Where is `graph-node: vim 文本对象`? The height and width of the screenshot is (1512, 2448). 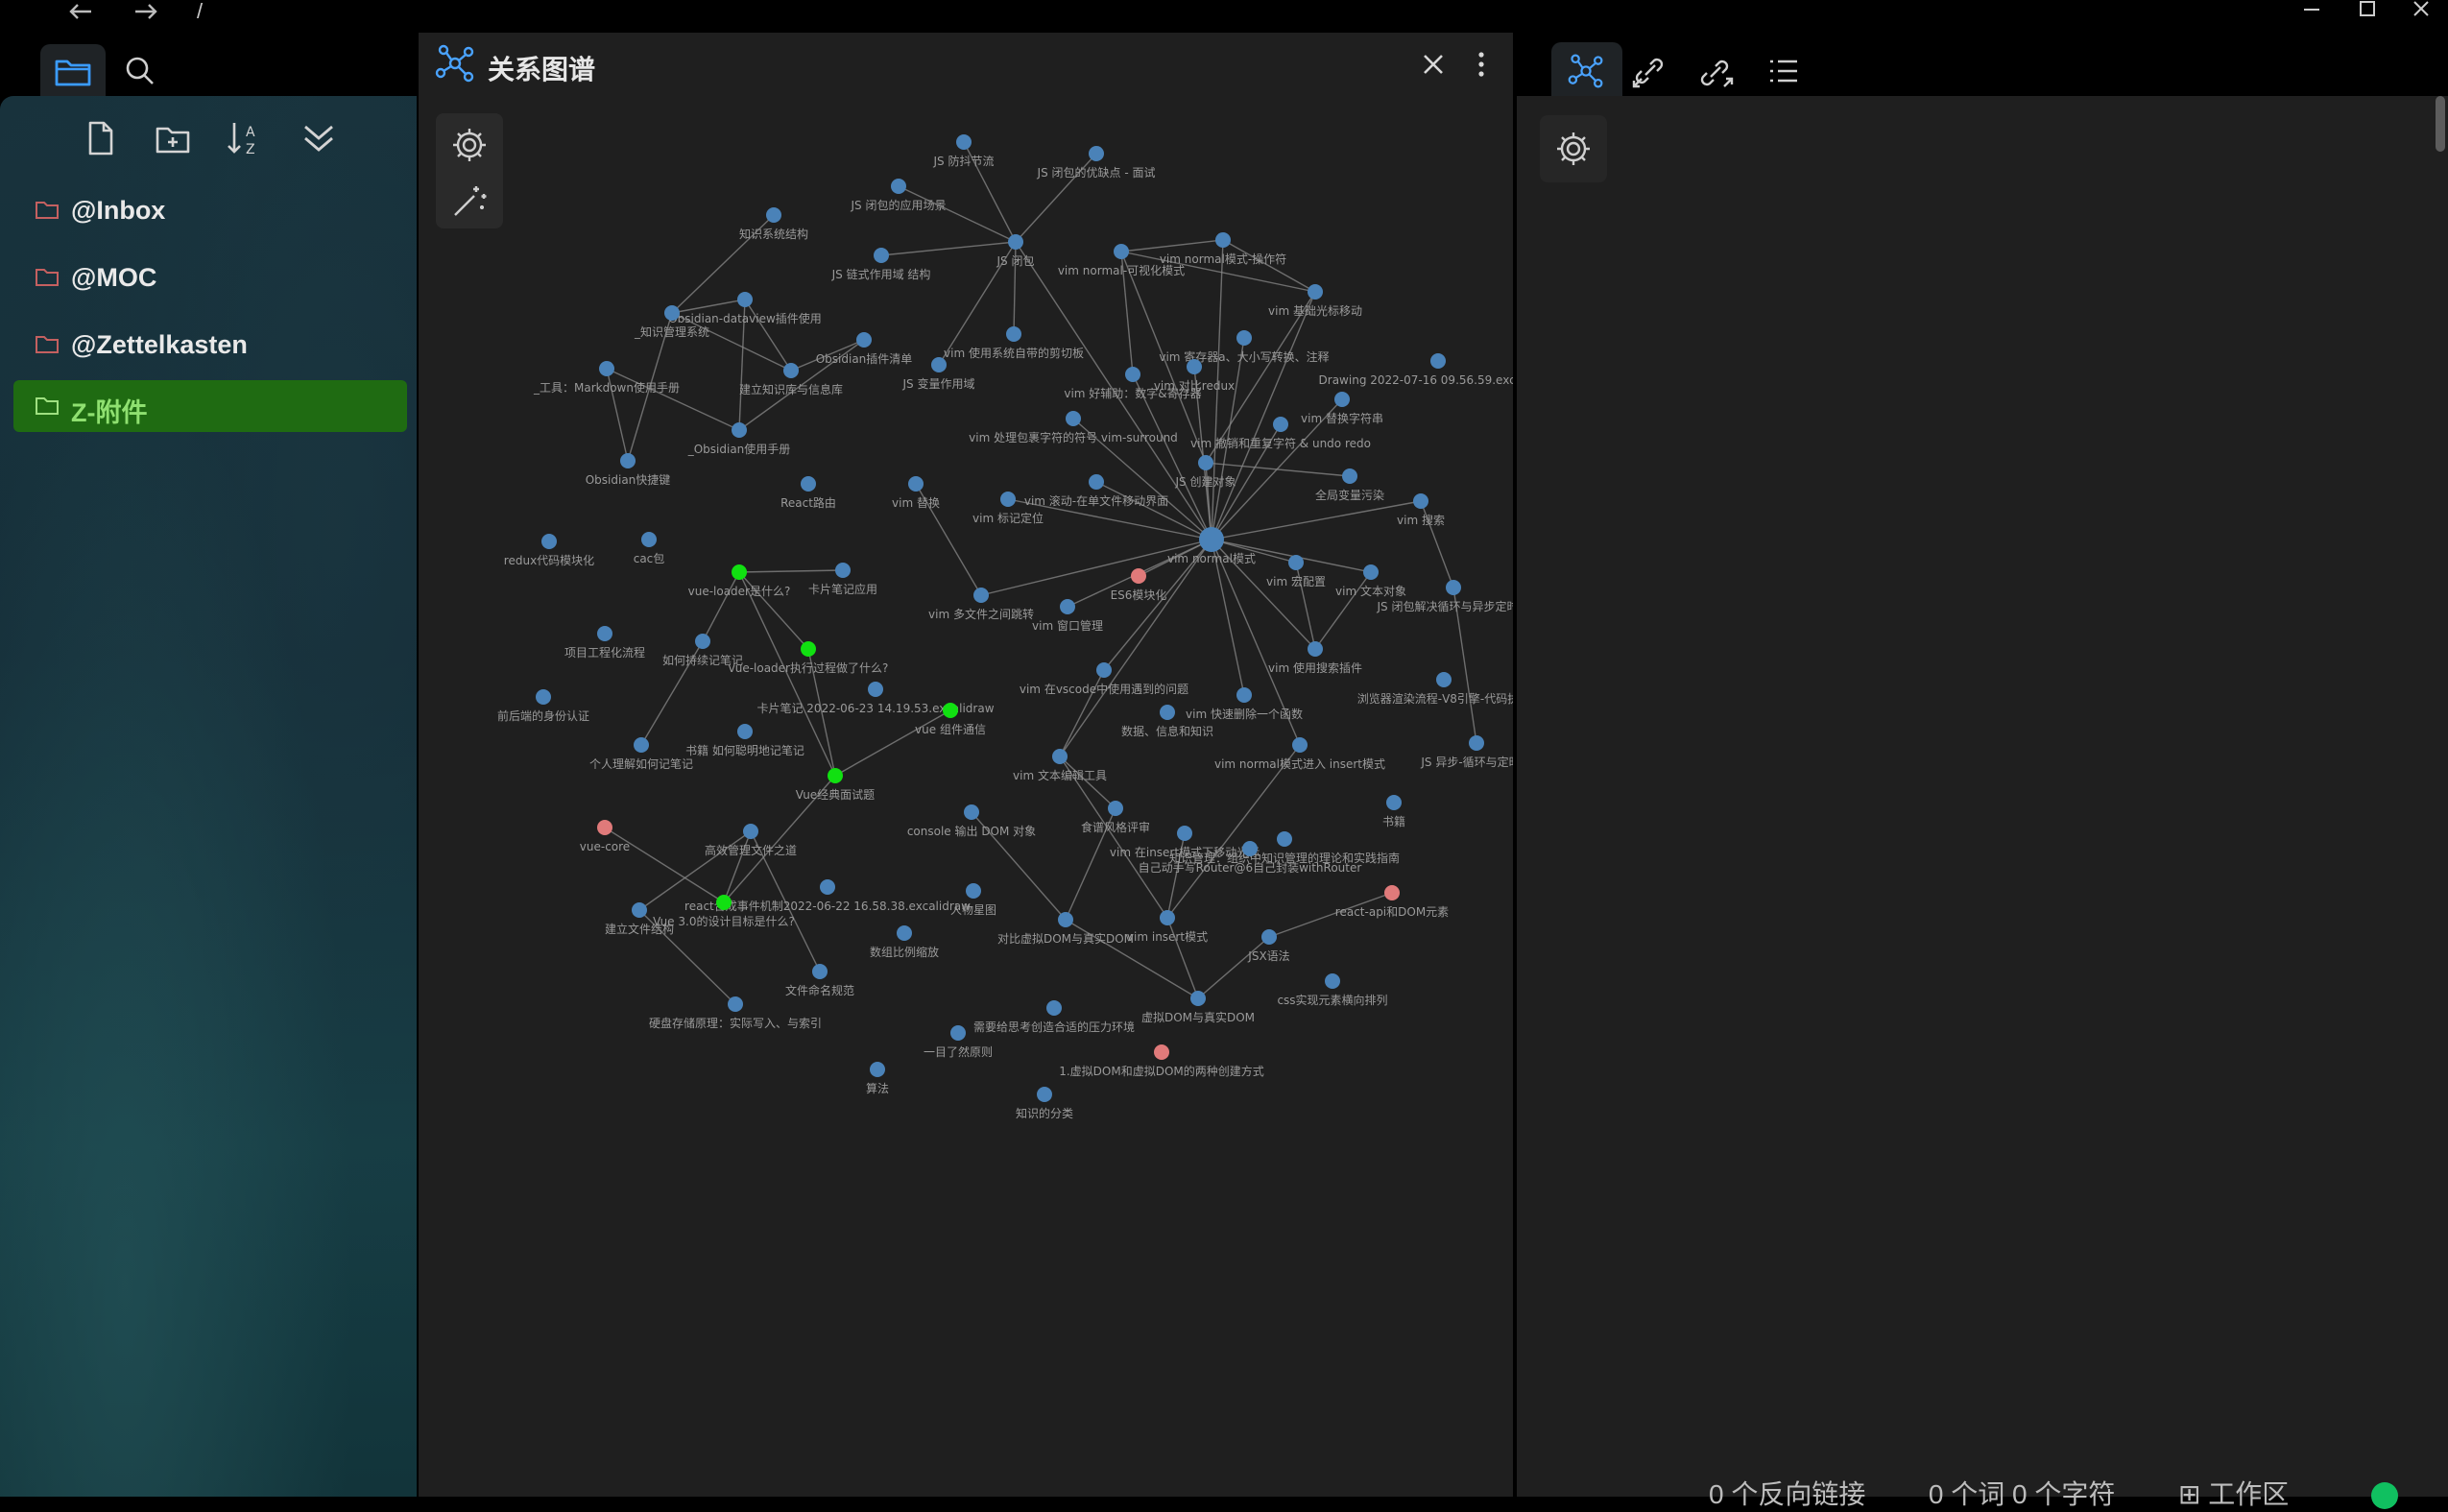
graph-node: vim 文本对象 is located at coordinates (1370, 581).